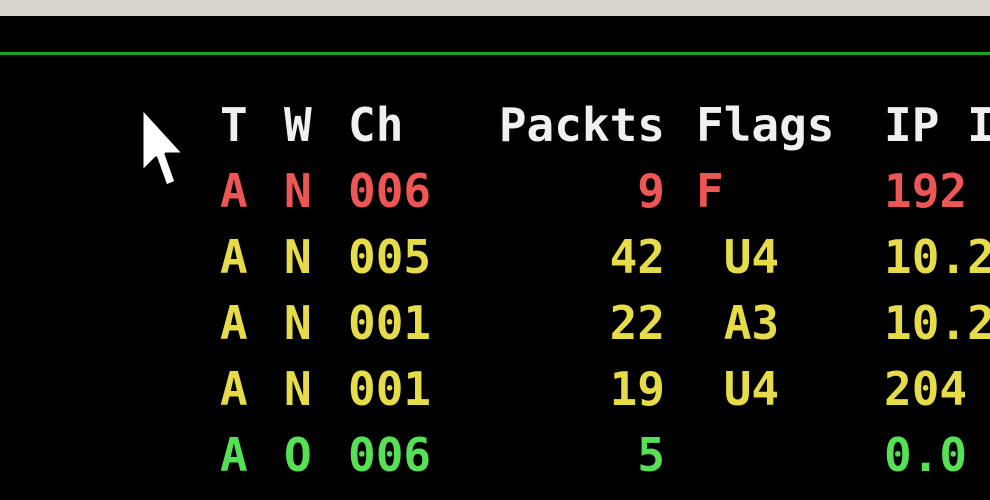 This screenshot has width=990, height=500. I want to click on cell-flags: F, so click(710, 191).